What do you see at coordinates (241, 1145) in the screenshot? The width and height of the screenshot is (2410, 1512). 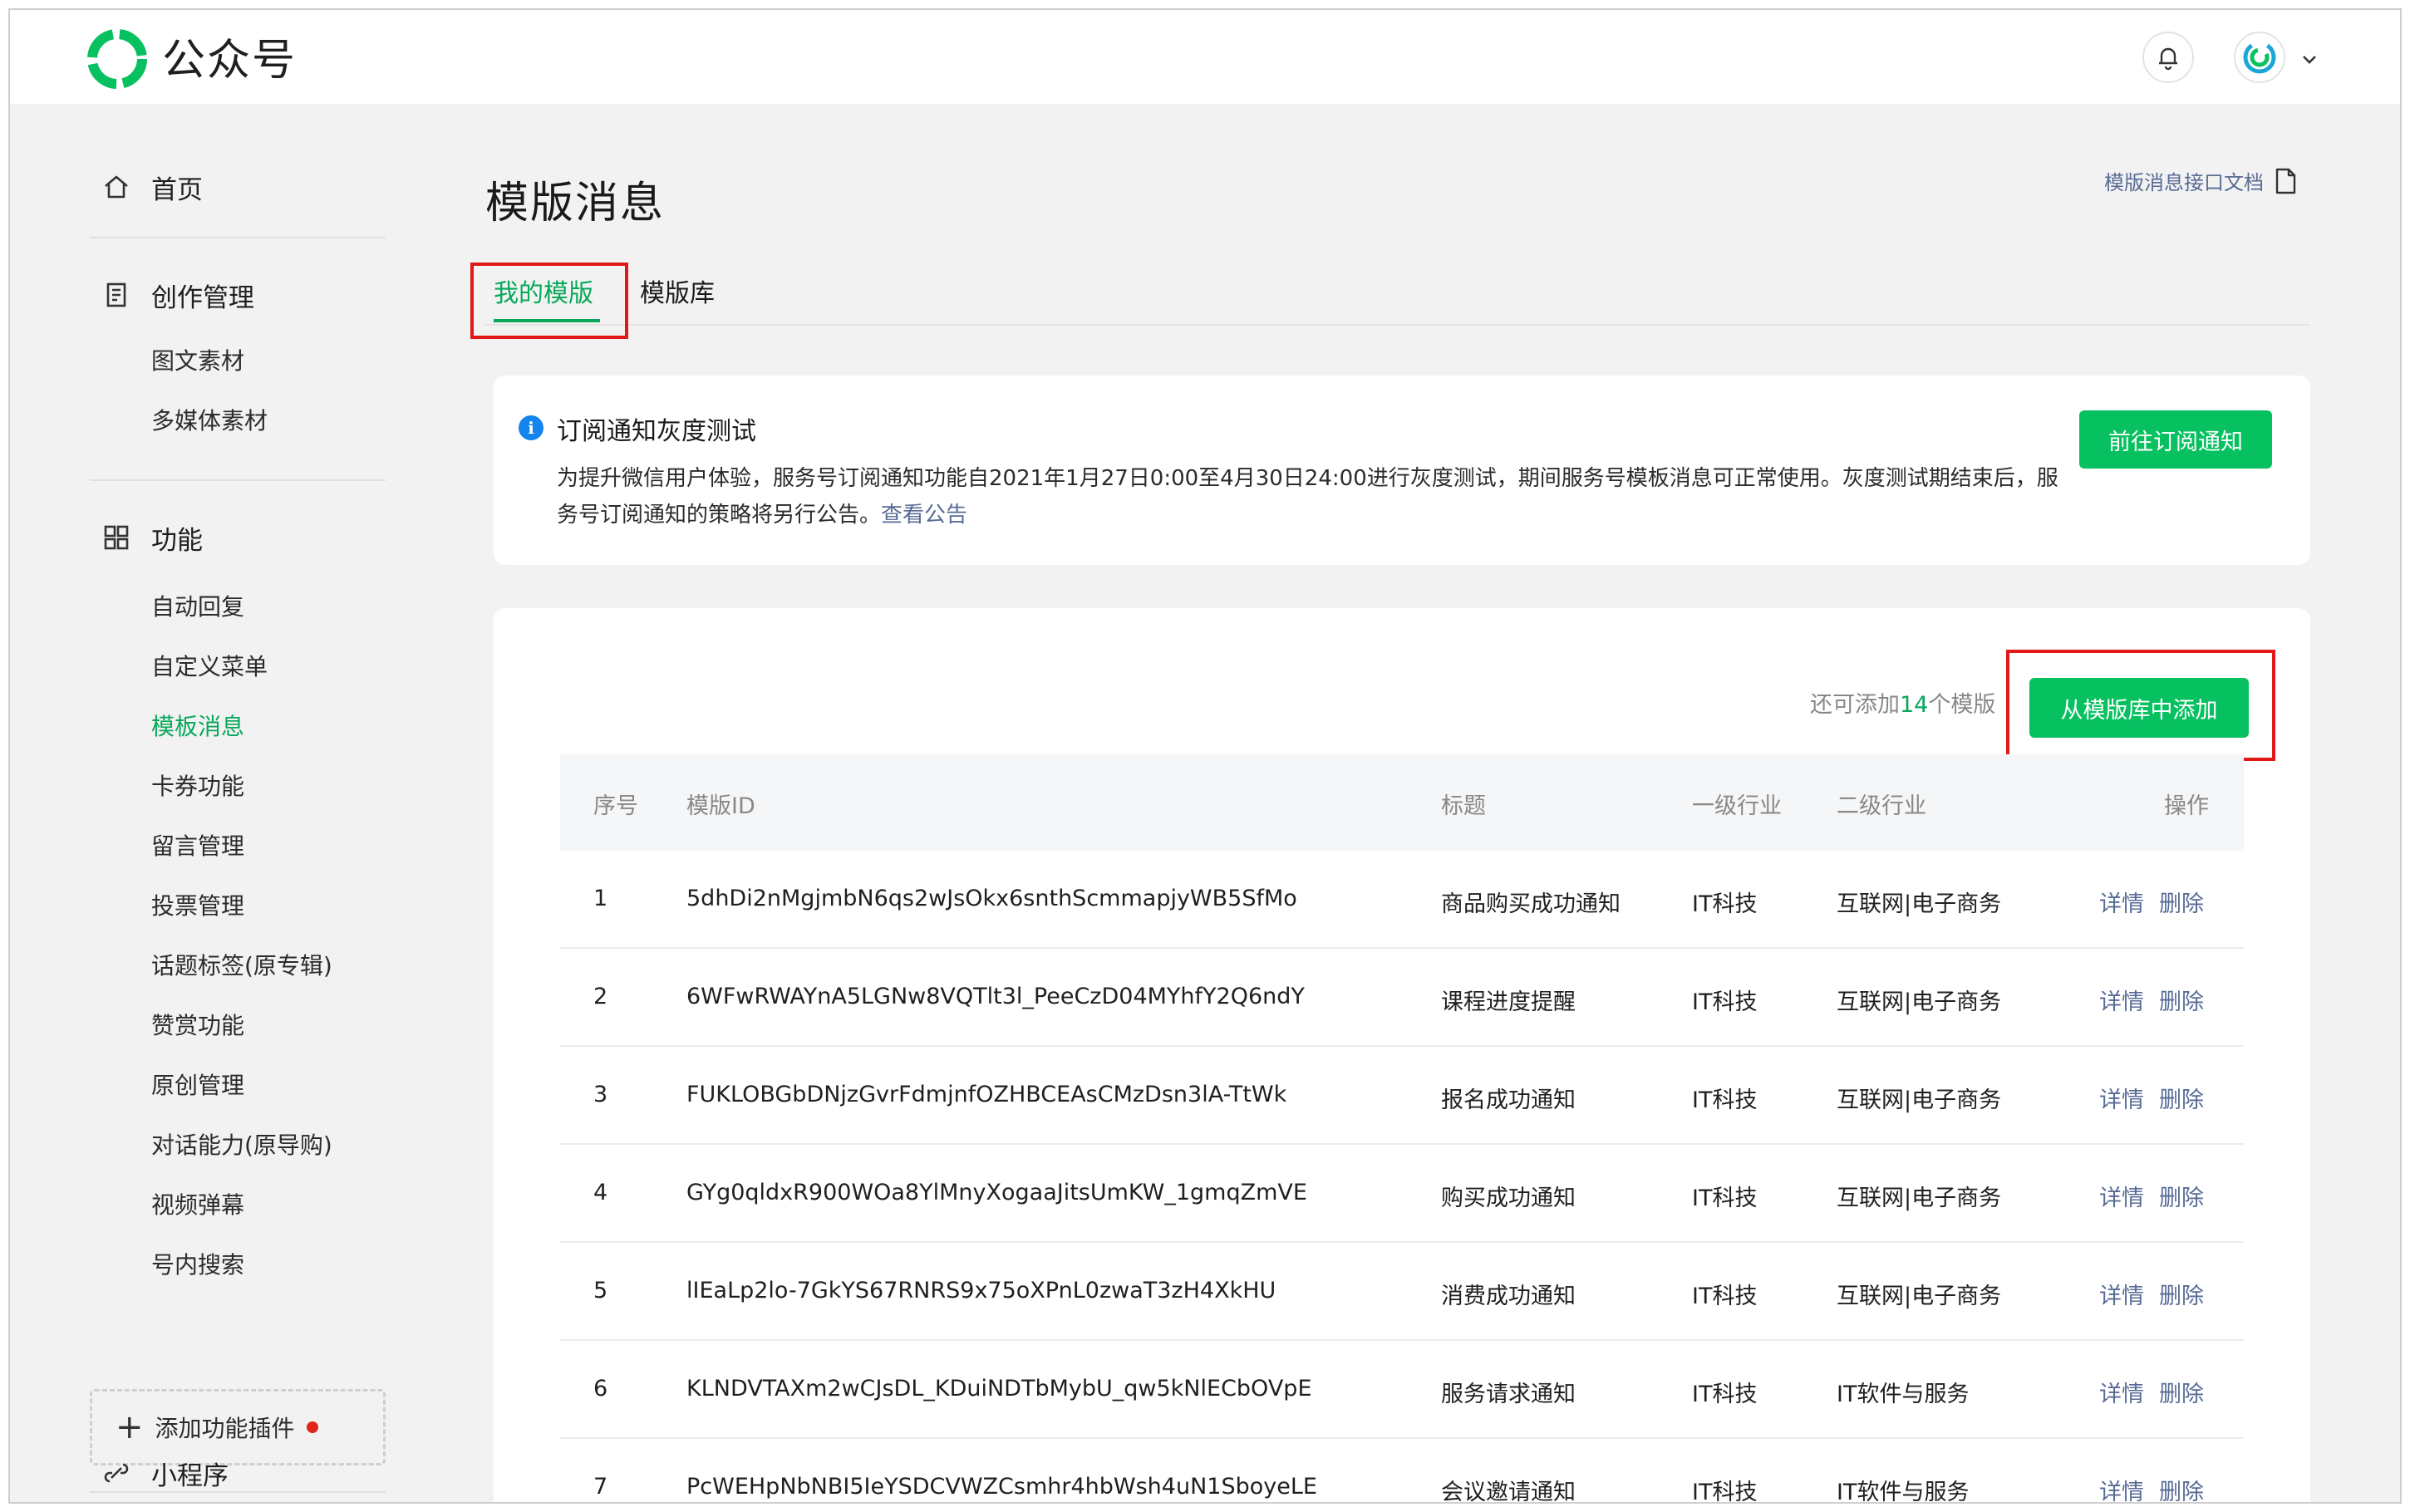 I see `sidebar-item-dialog: 对话能力(原导购)` at bounding box center [241, 1145].